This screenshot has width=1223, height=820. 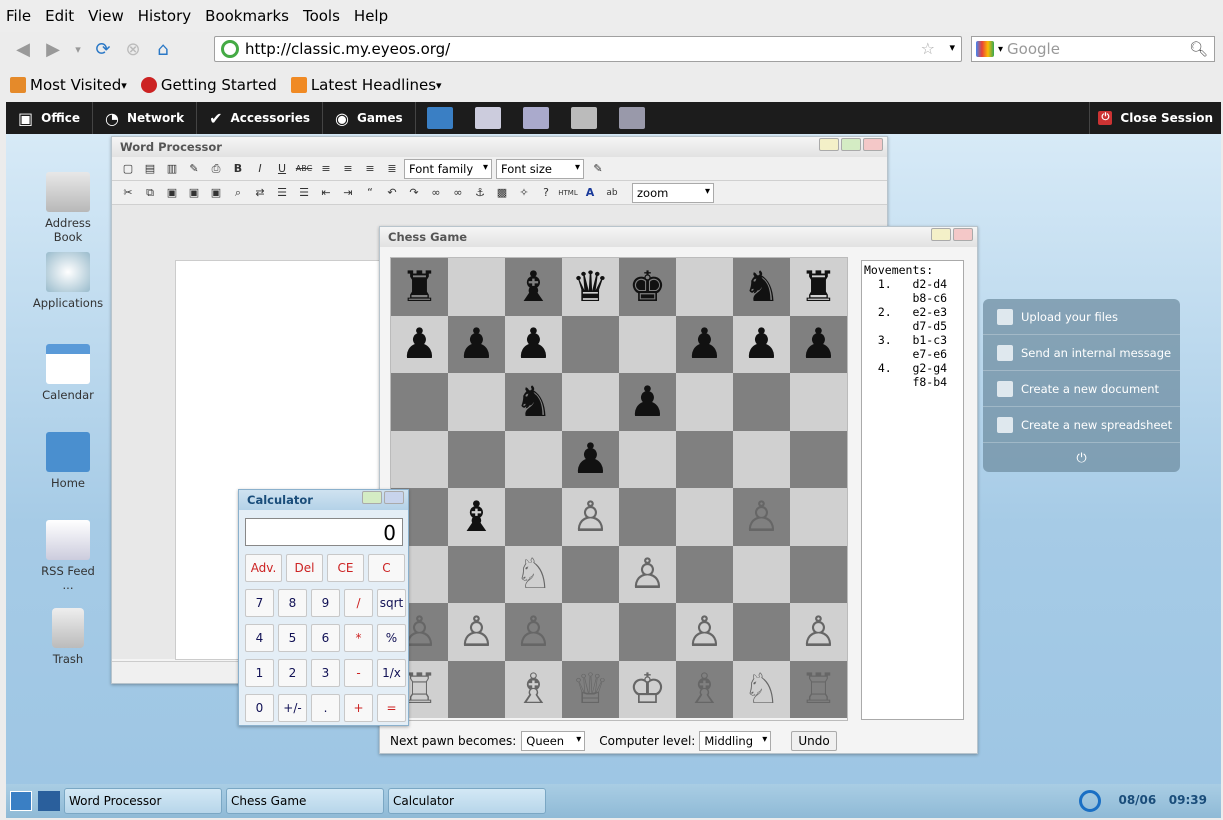 I want to click on document-shortcut-icon, so click(x=487, y=118).